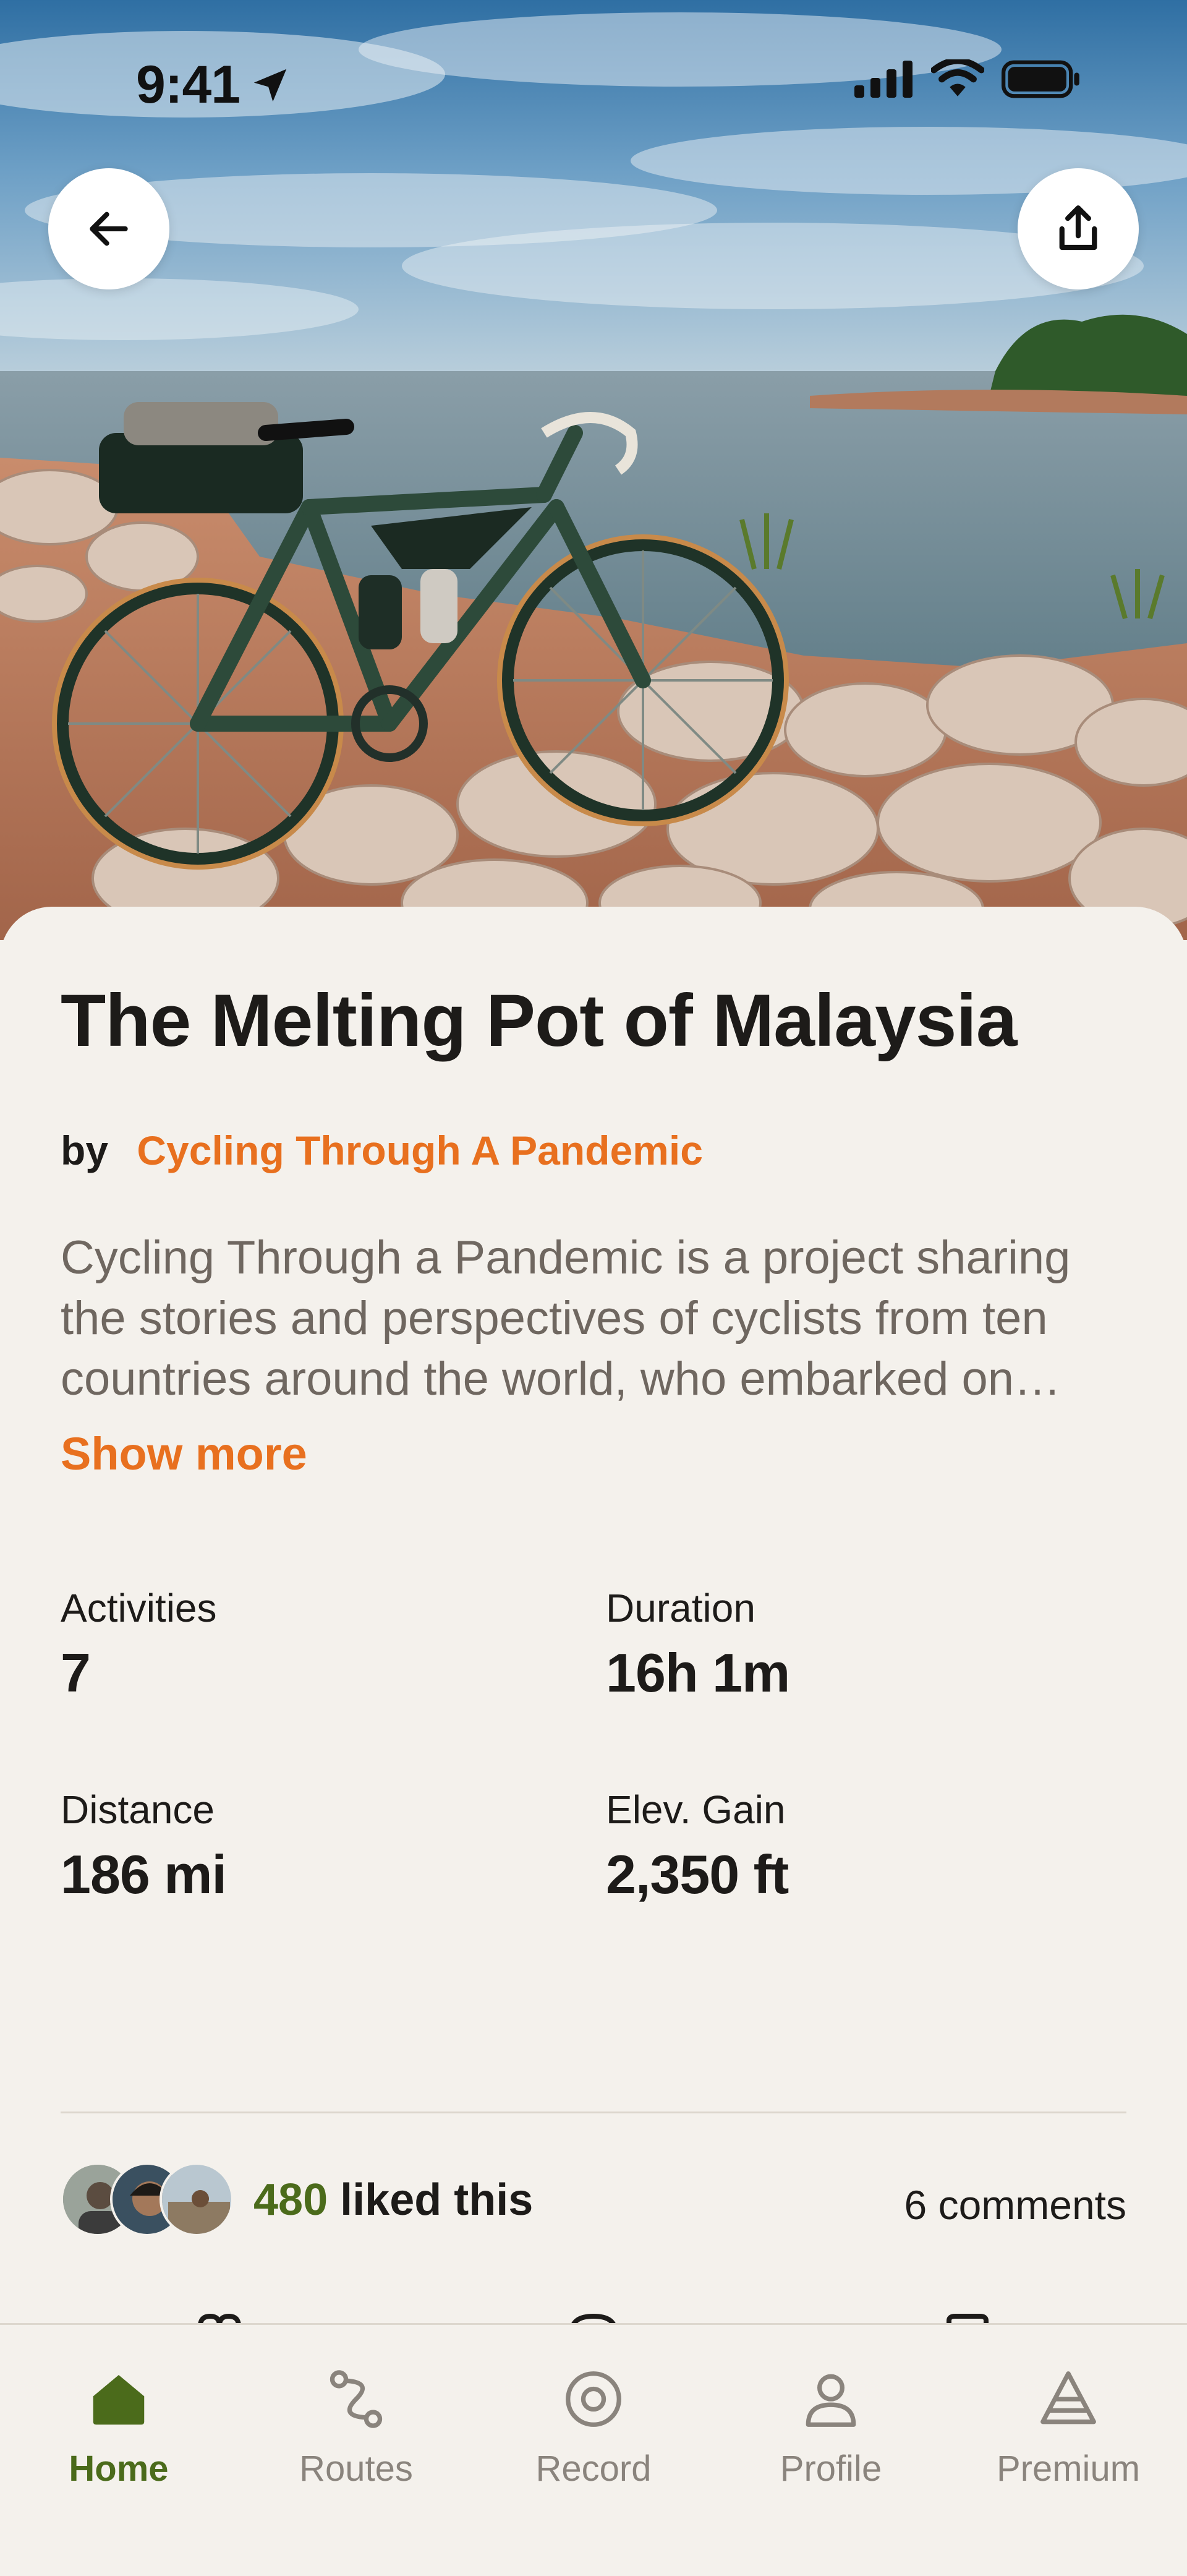 The height and width of the screenshot is (2576, 1187). I want to click on journey-title: The Melting Pot of Malaysia, so click(539, 1021).